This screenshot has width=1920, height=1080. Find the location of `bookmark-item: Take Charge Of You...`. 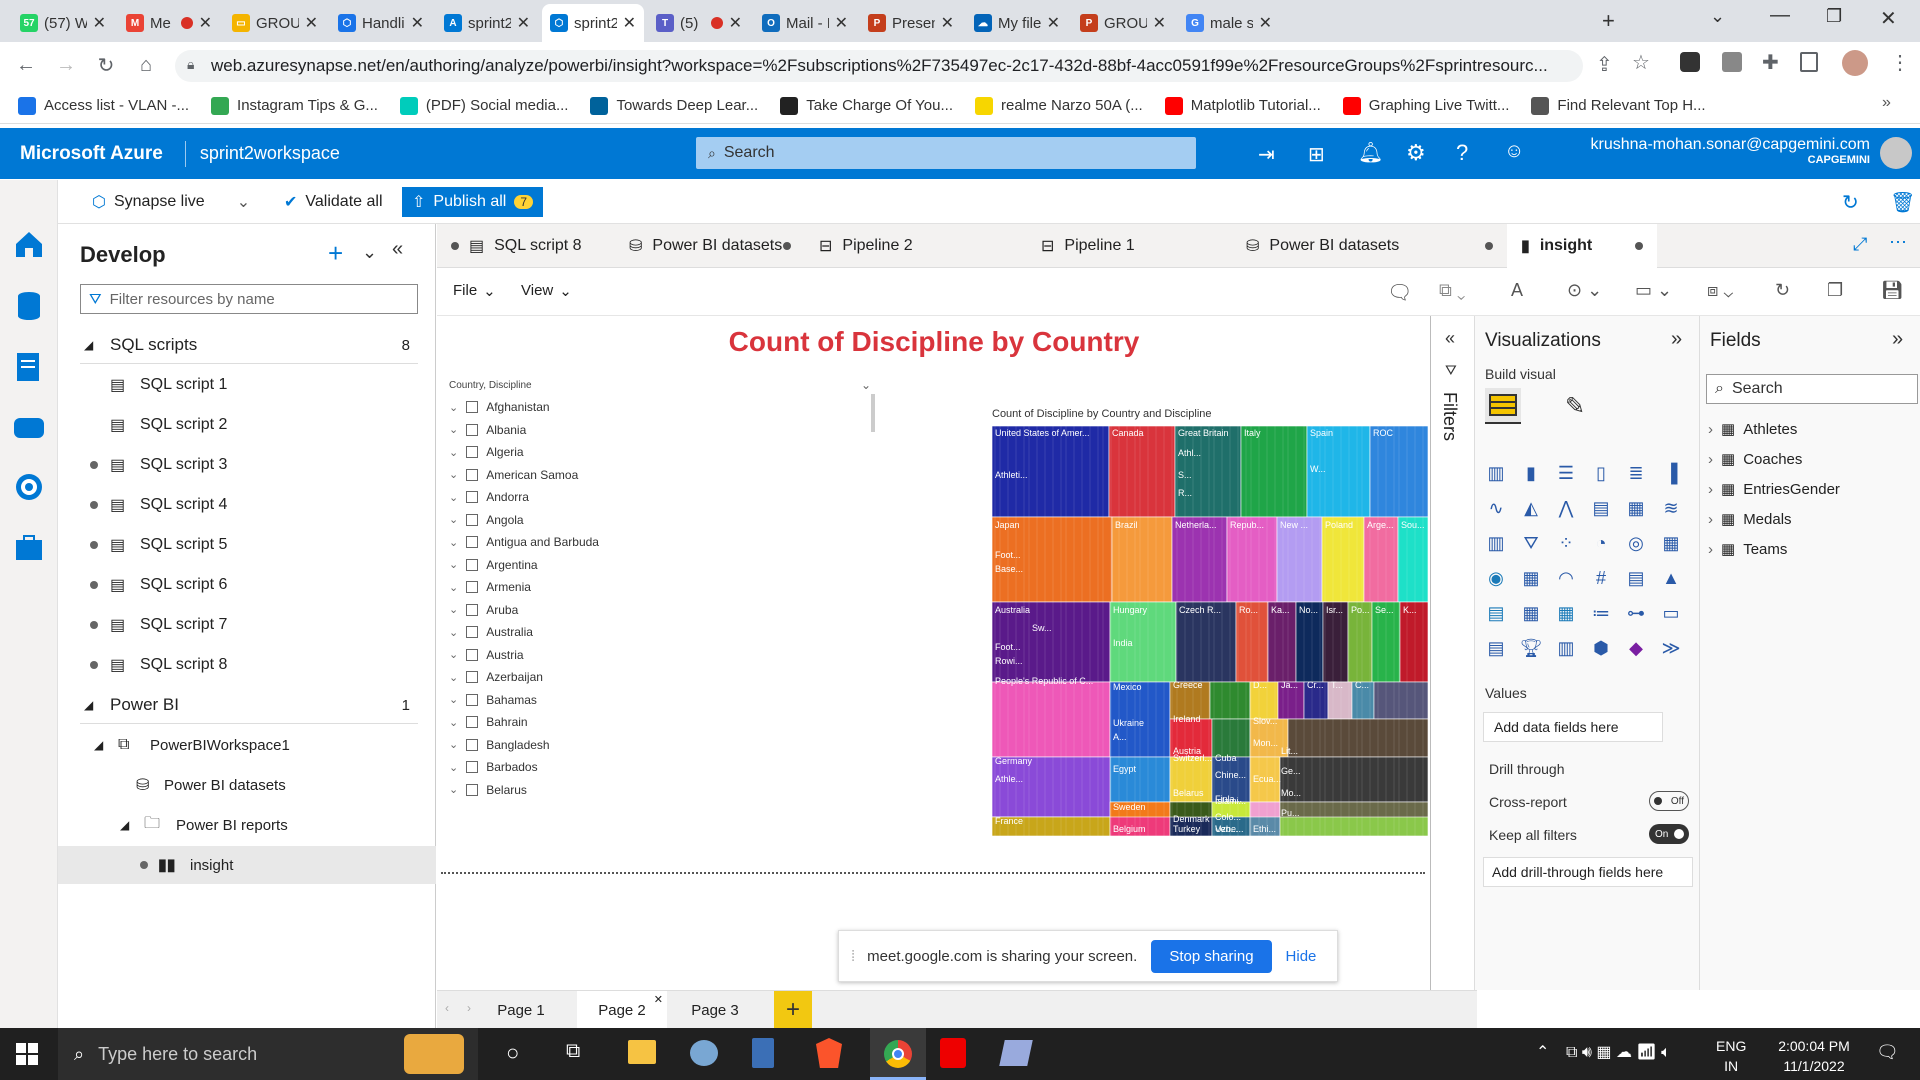

bookmark-item: Take Charge Of You... is located at coordinates (866, 105).